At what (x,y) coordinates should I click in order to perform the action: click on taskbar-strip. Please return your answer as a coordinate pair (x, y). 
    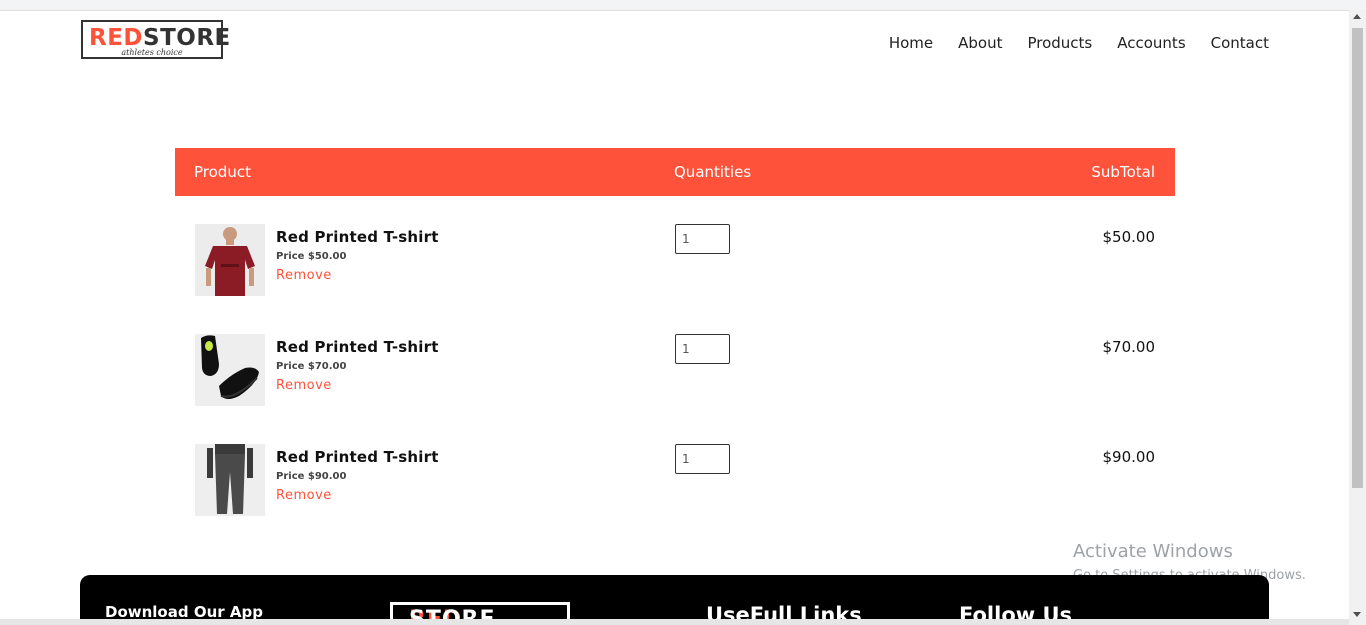
    Looking at the image, I should click on (674, 622).